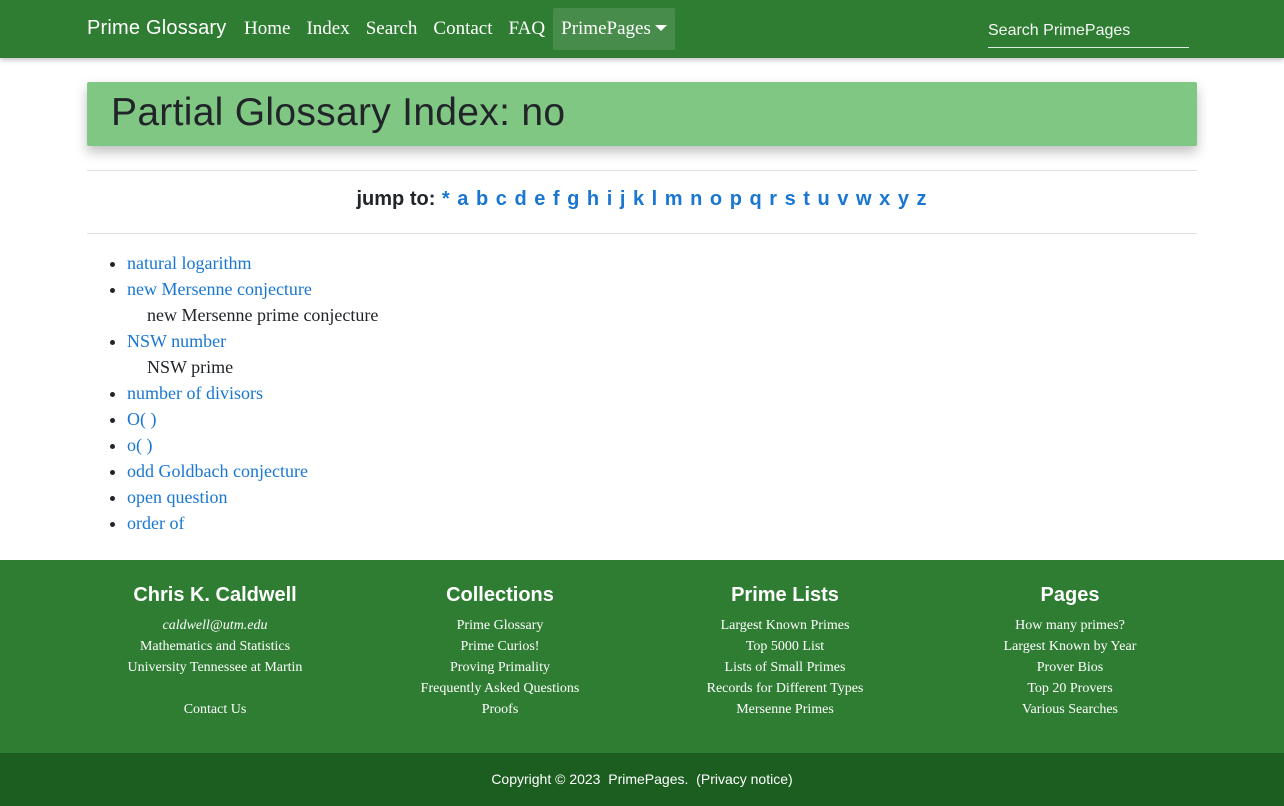 The width and height of the screenshot is (1284, 806). I want to click on jump-letter-link: d, so click(520, 199).